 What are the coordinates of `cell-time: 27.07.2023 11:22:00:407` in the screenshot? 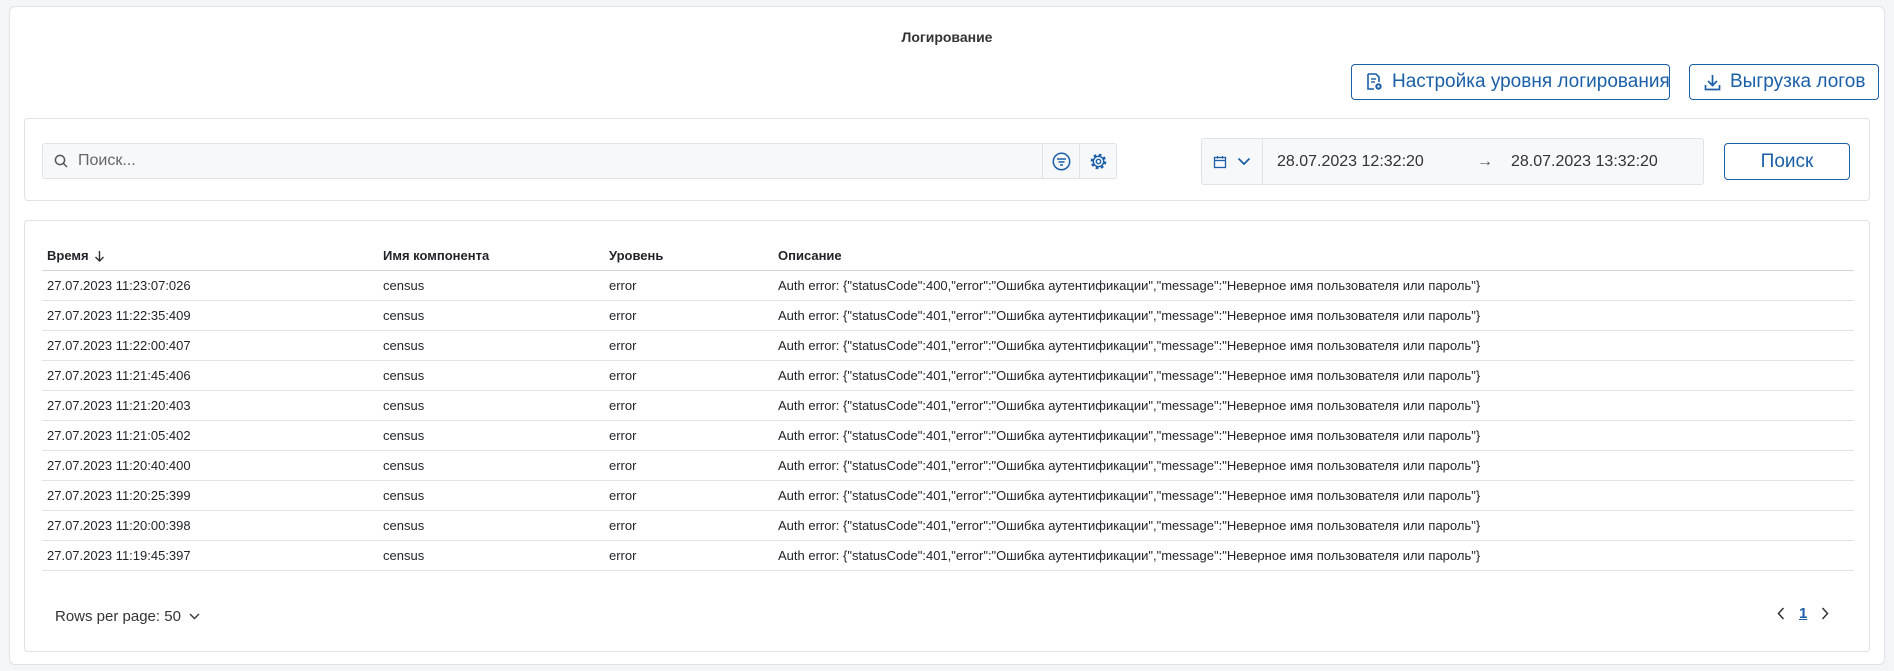 It's located at (210, 345).